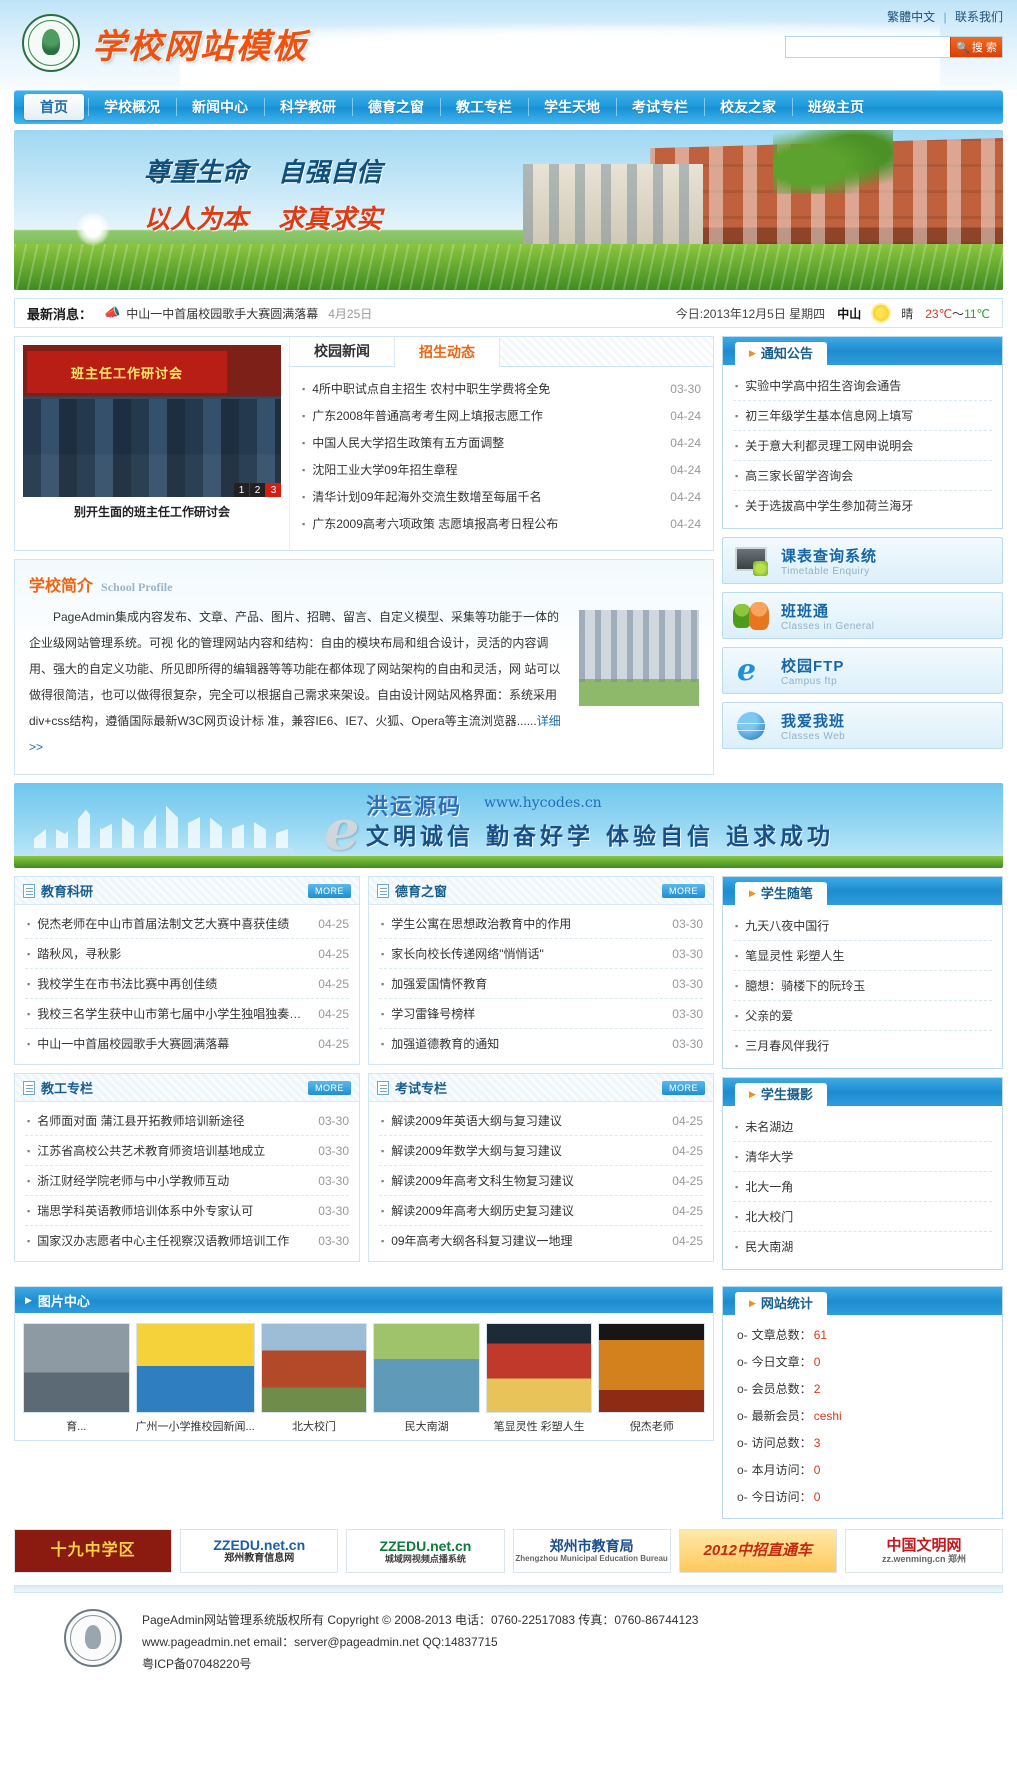 The width and height of the screenshot is (1017, 1765). Describe the element at coordinates (508, 210) in the screenshot. I see `hero-banner: 尊重生命 自强自信 以人为本 求真求实` at that location.